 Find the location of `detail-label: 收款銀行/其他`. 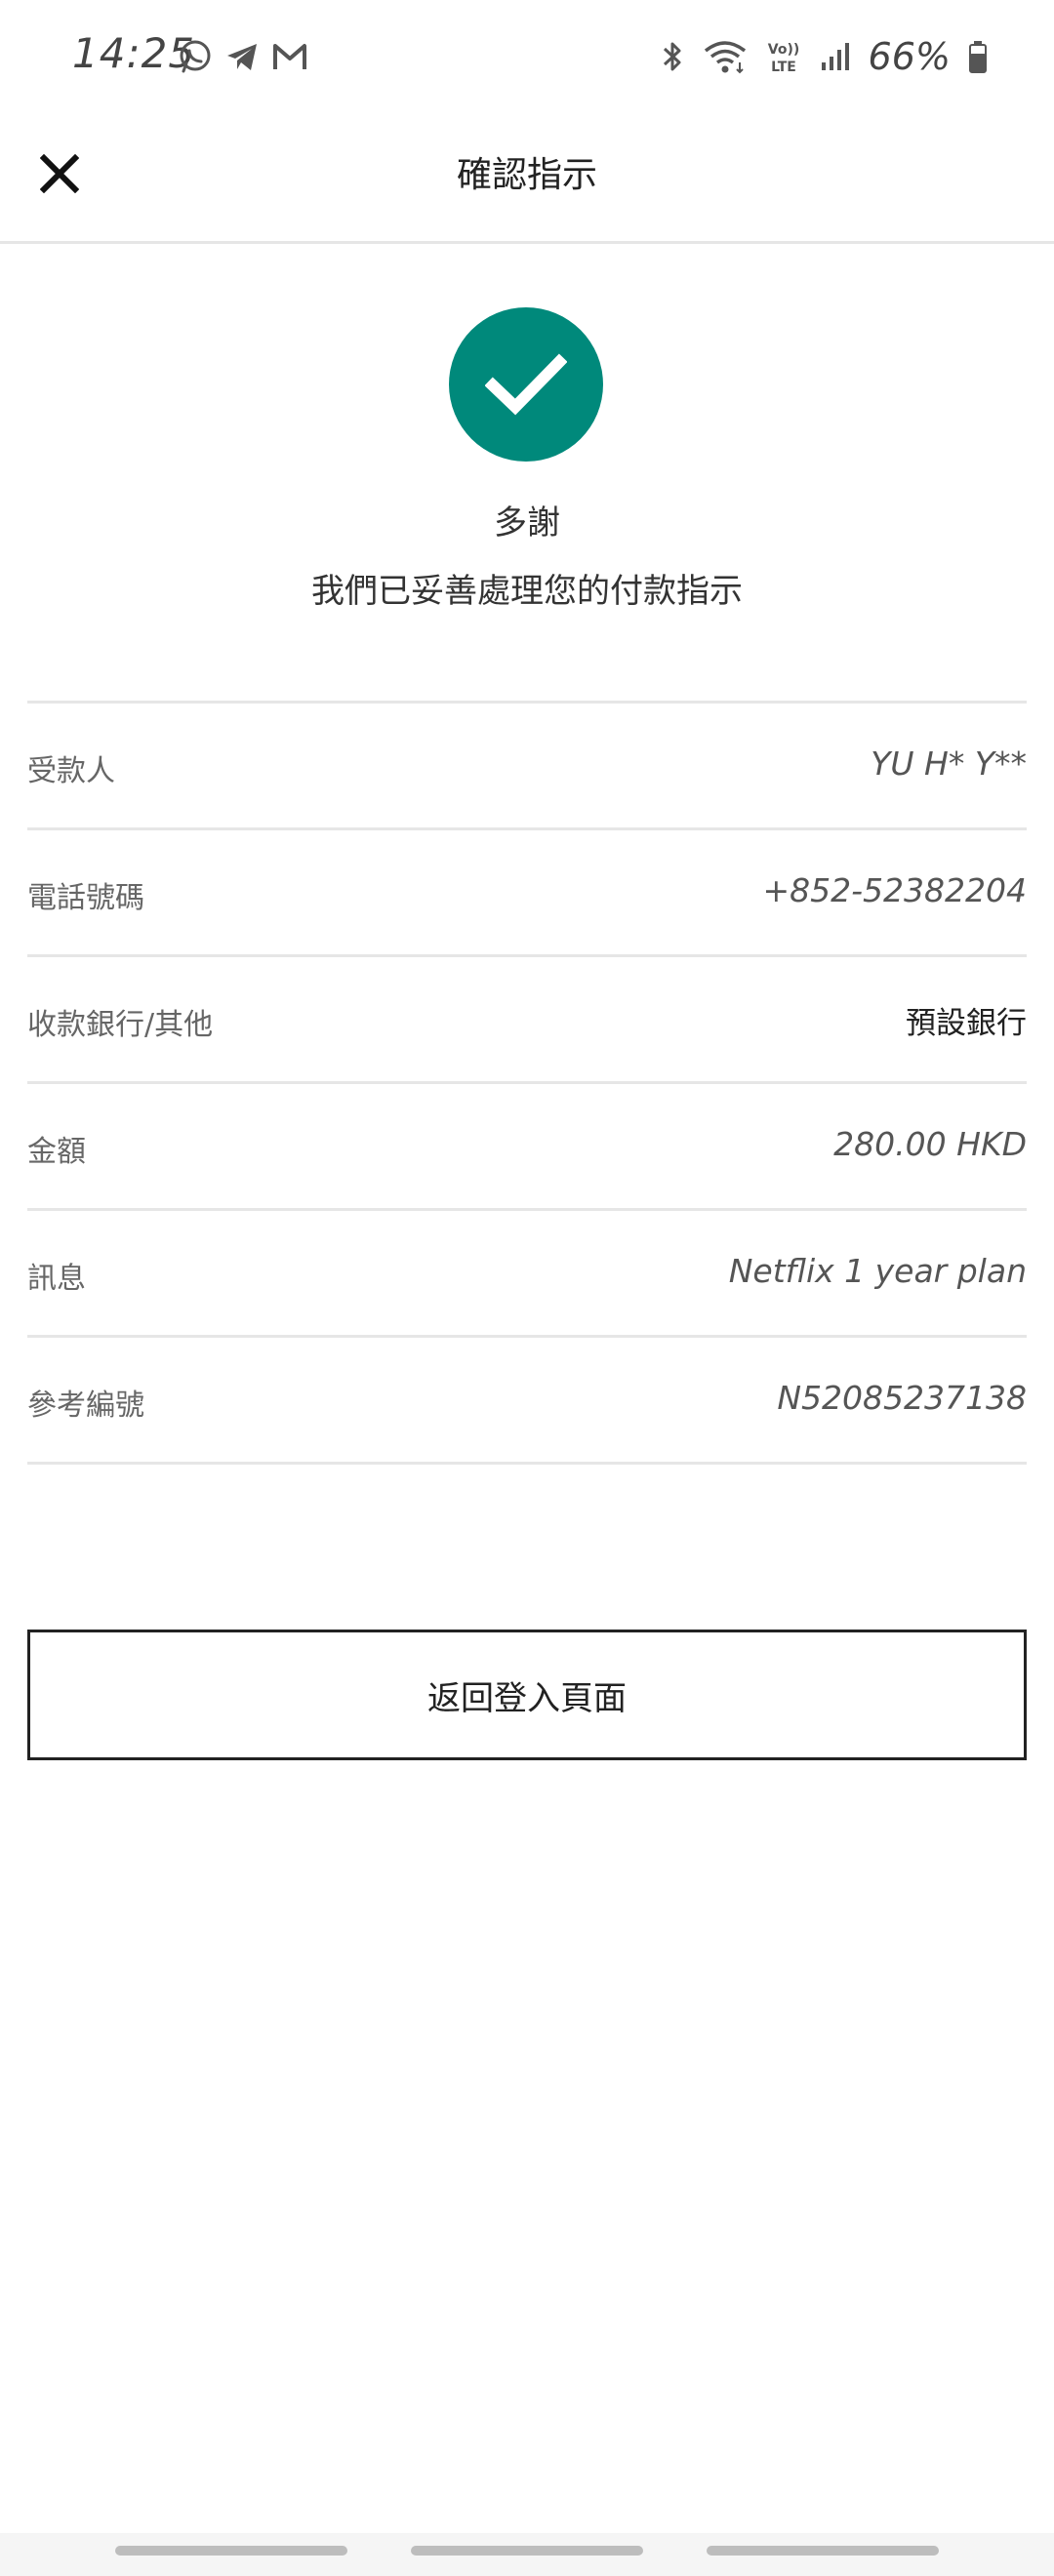

detail-label: 收款銀行/其他 is located at coordinates (120, 1025).